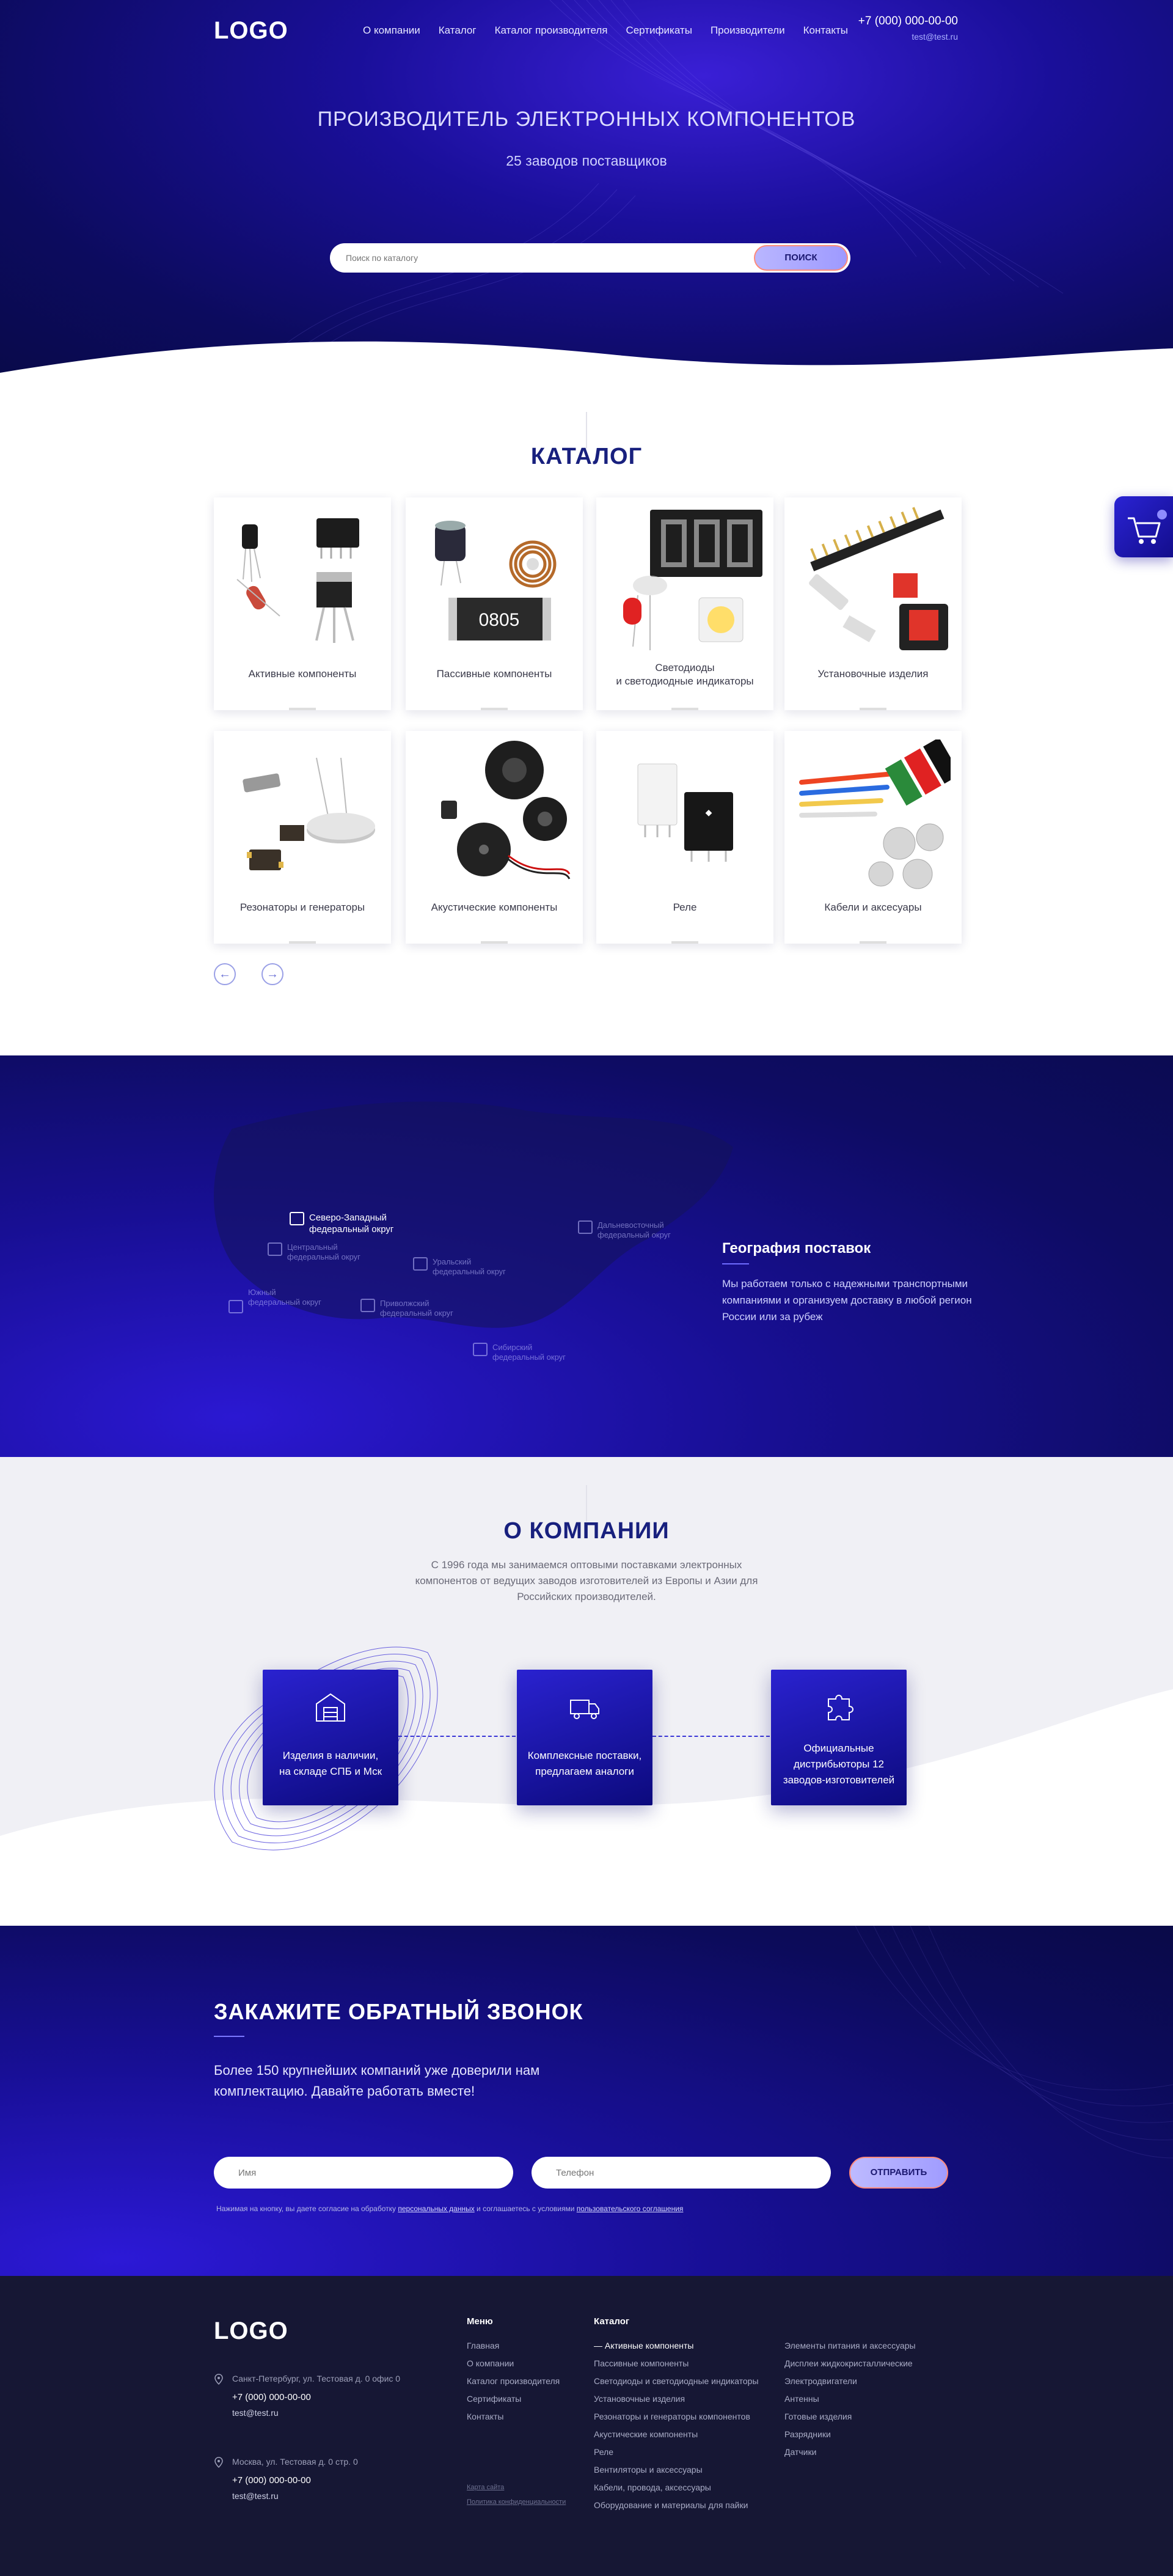  I want to click on header-phone: +7 (000) 000-00-00, so click(908, 21).